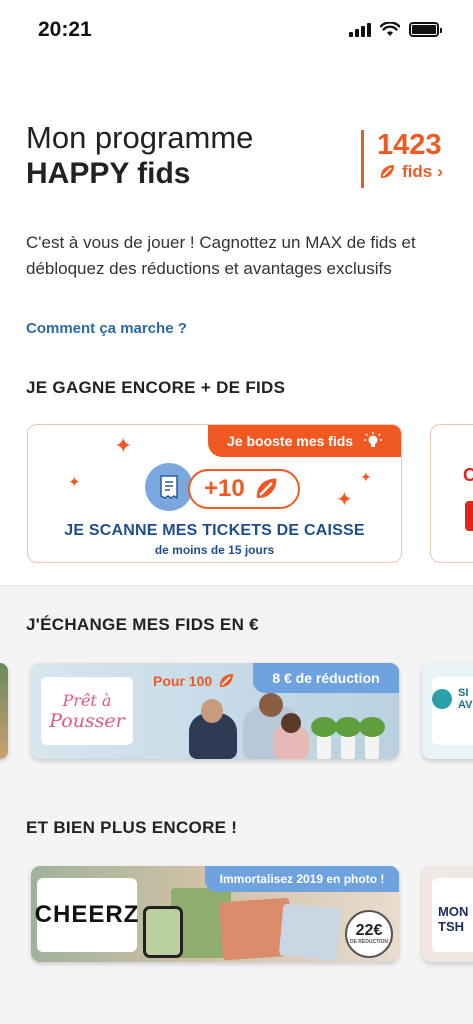 This screenshot has height=1024, width=473. Describe the element at coordinates (214, 550) in the screenshot. I see `scan-card-subtitle: de moins de 15 jours` at that location.